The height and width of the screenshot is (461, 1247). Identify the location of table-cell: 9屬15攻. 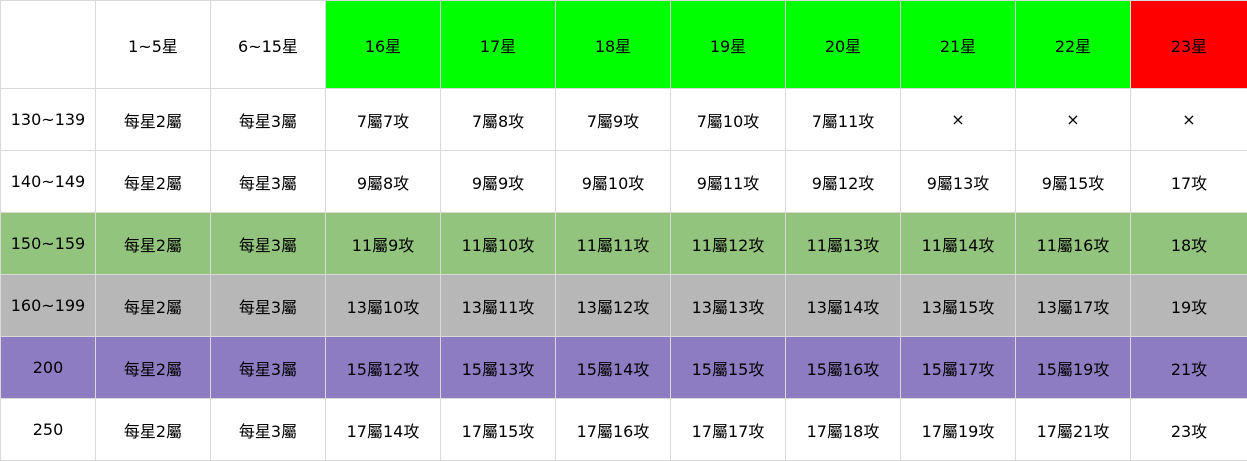
(1073, 182).